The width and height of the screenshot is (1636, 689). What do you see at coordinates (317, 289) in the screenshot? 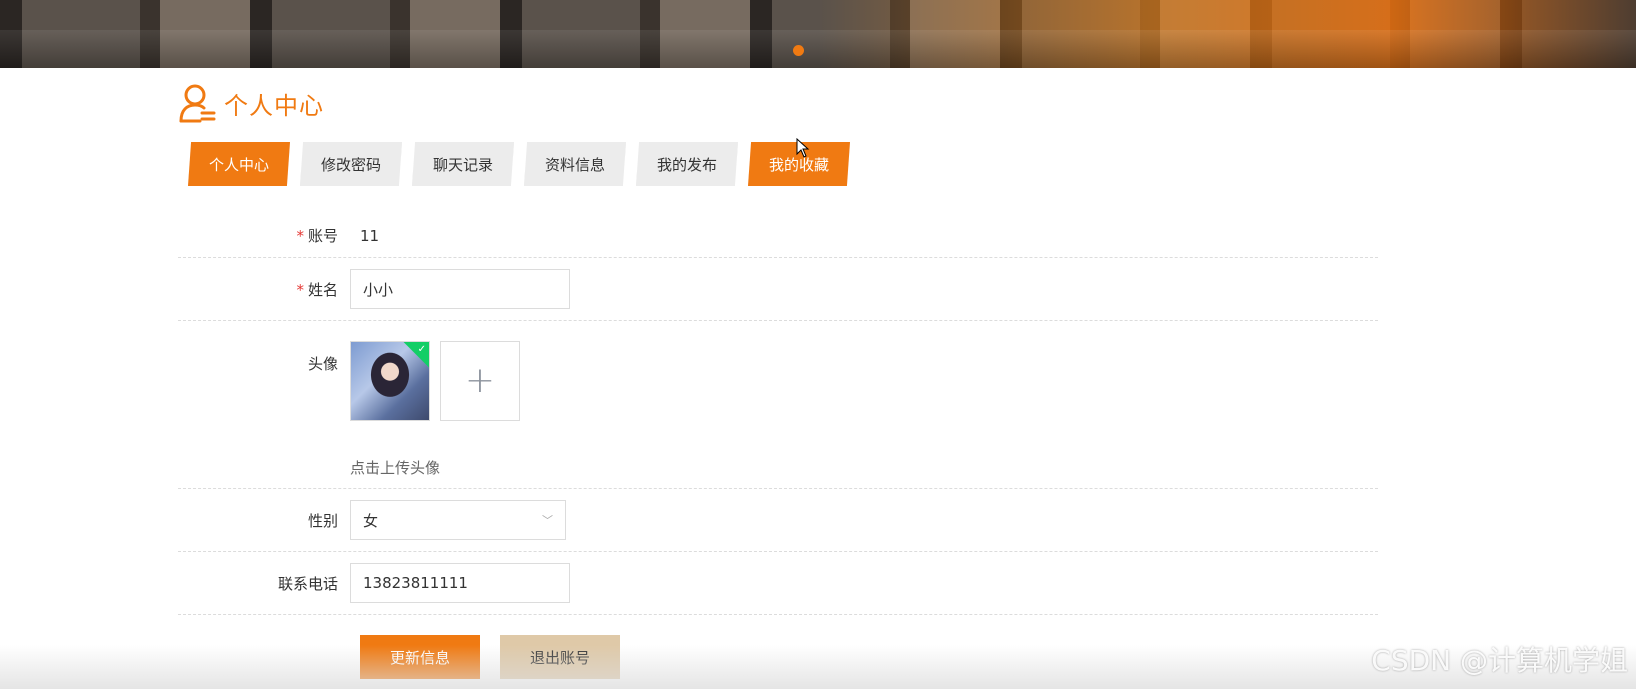
I see `name-label: * 姓名` at bounding box center [317, 289].